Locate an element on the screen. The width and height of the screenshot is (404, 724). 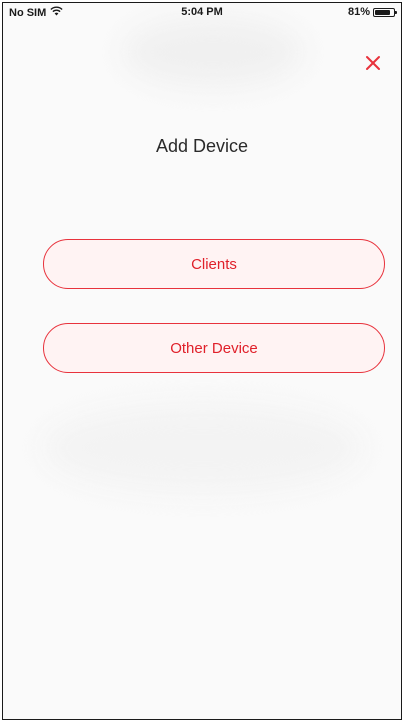
page-title: Add Device is located at coordinates (202, 146).